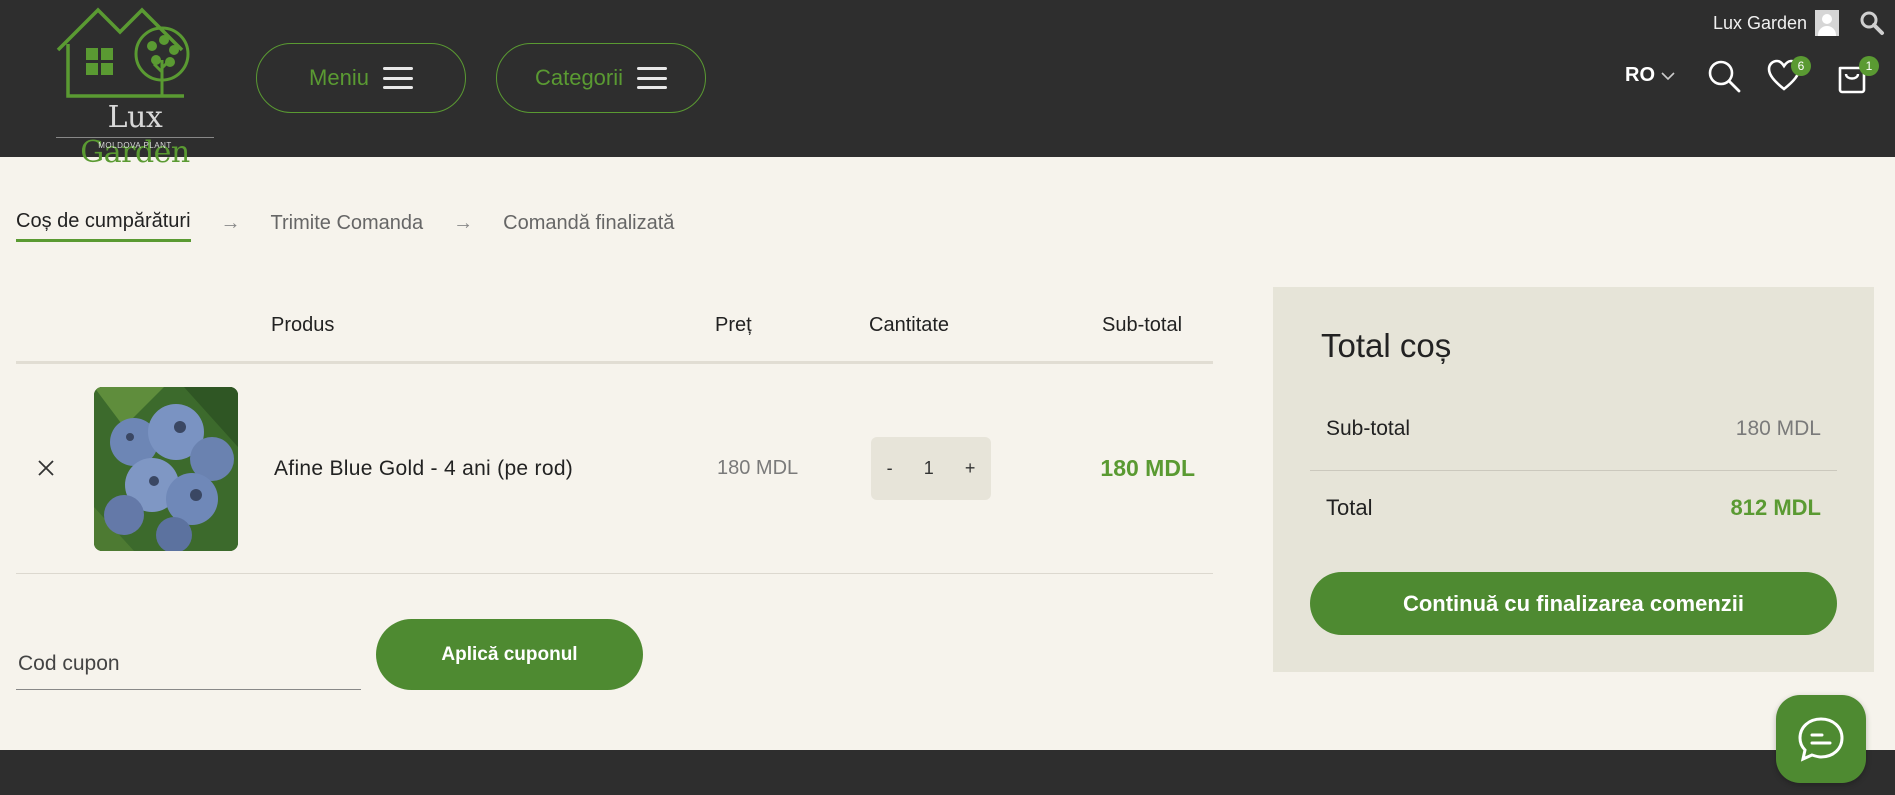 The image size is (1895, 795). I want to click on total-label: Total, so click(1349, 507).